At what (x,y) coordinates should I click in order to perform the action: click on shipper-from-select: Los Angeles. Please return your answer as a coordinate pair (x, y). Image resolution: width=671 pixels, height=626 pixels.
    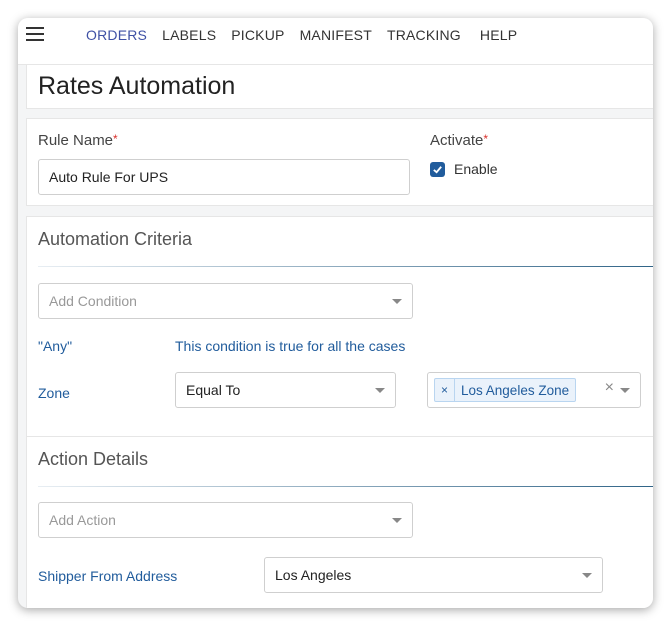
    Looking at the image, I should click on (433, 575).